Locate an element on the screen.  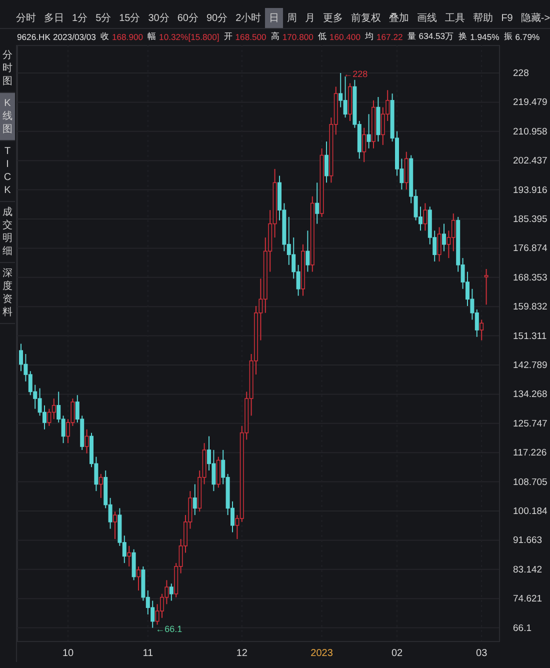
y-axis-label: 117.226 is located at coordinates (530, 453).